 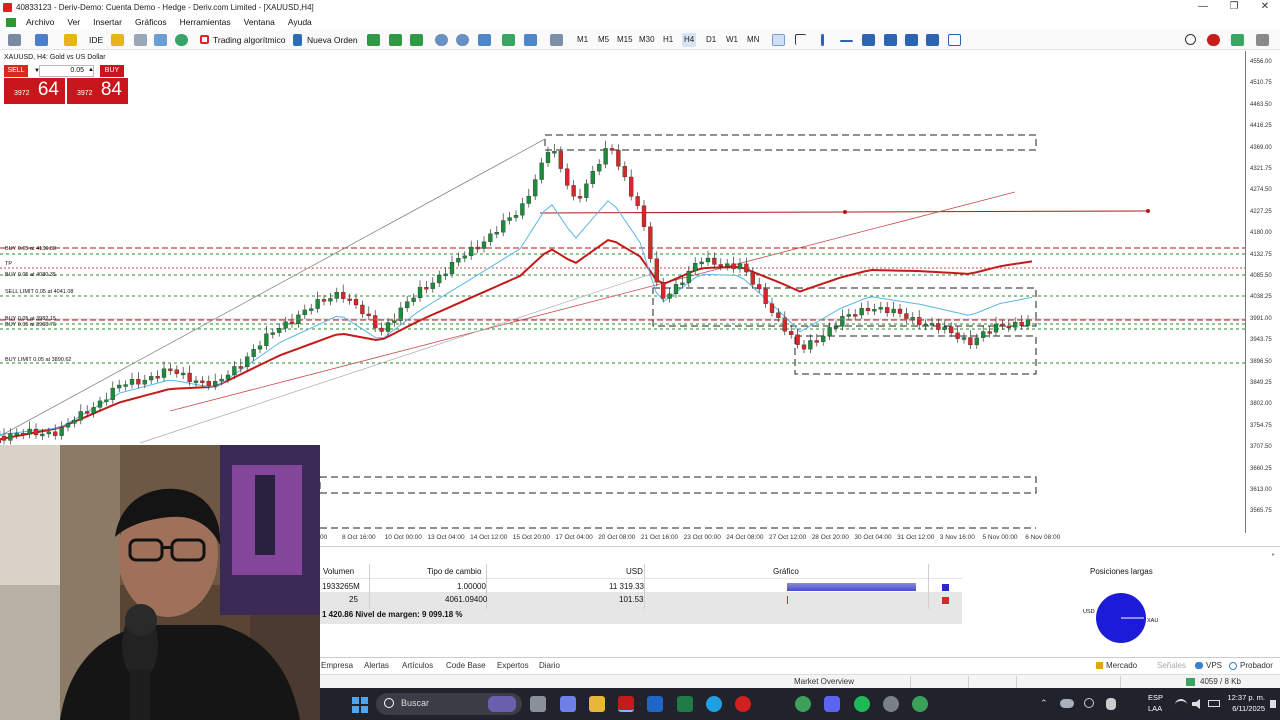 I want to click on zoom-in-icon, so click(x=441, y=40).